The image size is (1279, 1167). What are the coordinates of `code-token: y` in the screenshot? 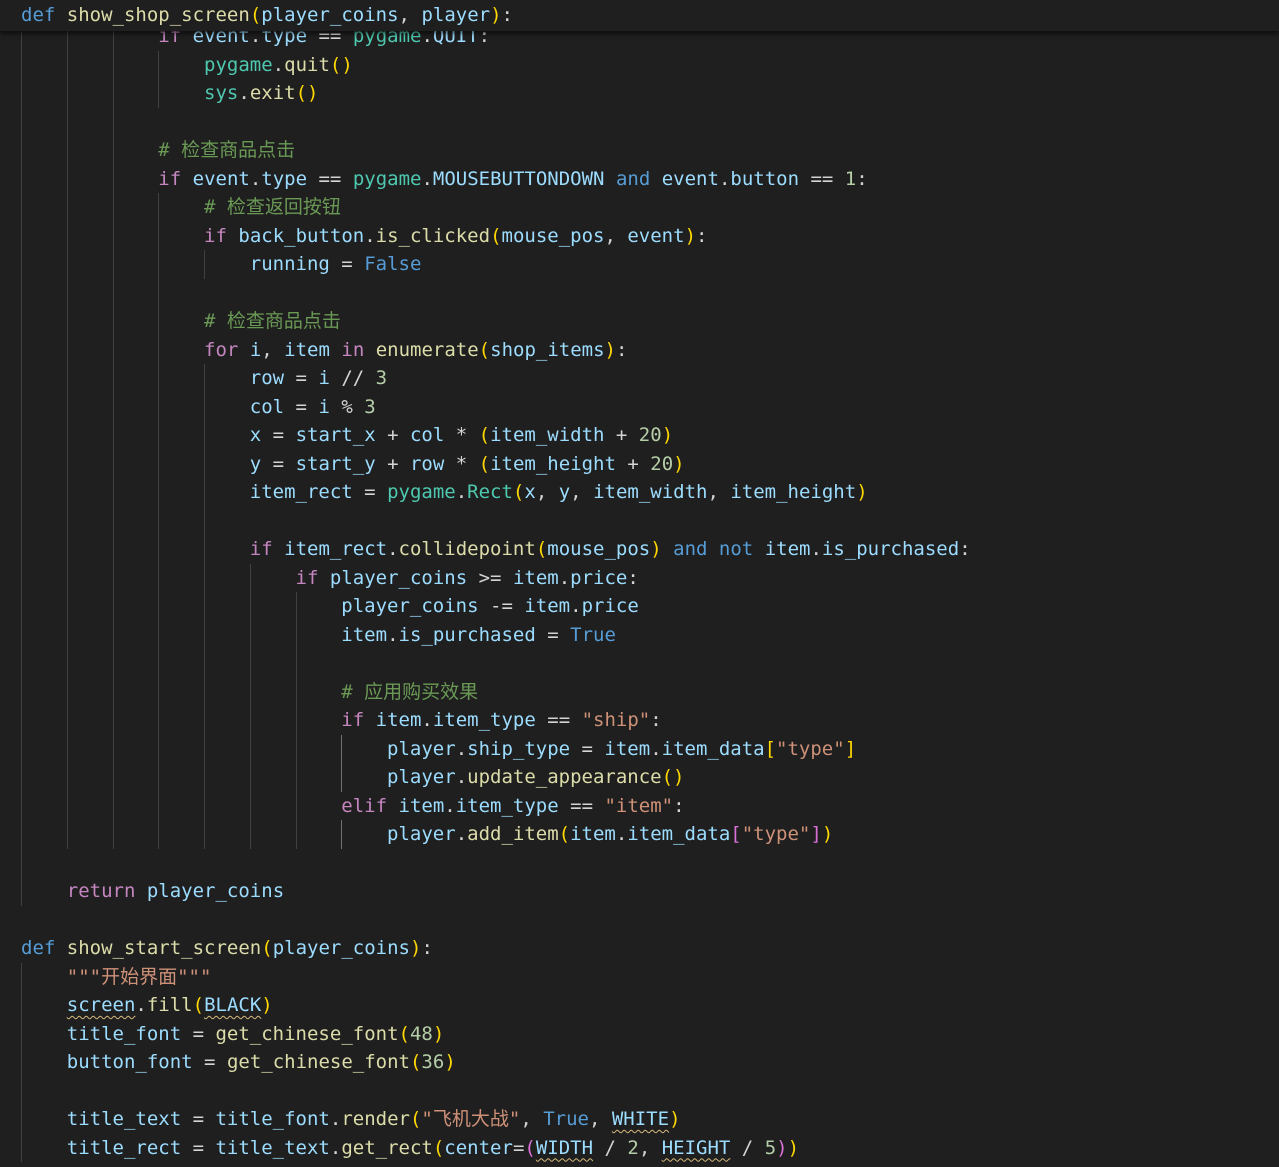 It's located at (255, 463).